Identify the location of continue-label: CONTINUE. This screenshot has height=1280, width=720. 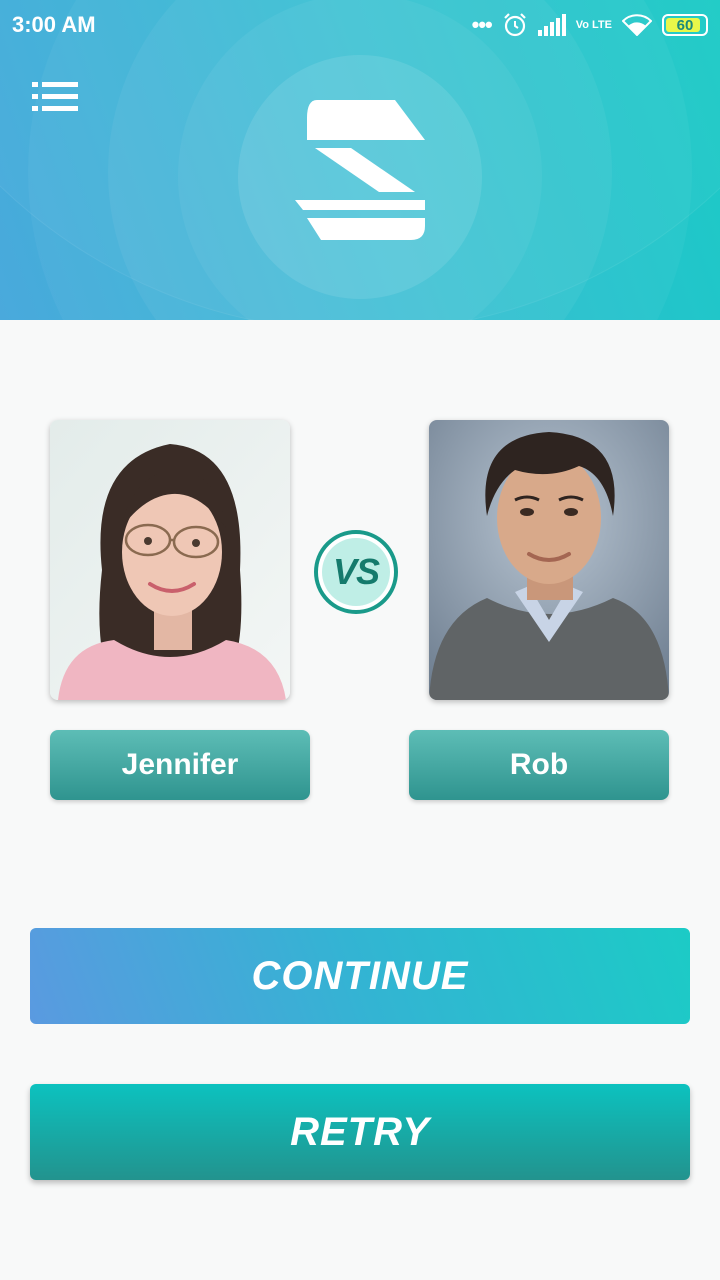
(360, 975).